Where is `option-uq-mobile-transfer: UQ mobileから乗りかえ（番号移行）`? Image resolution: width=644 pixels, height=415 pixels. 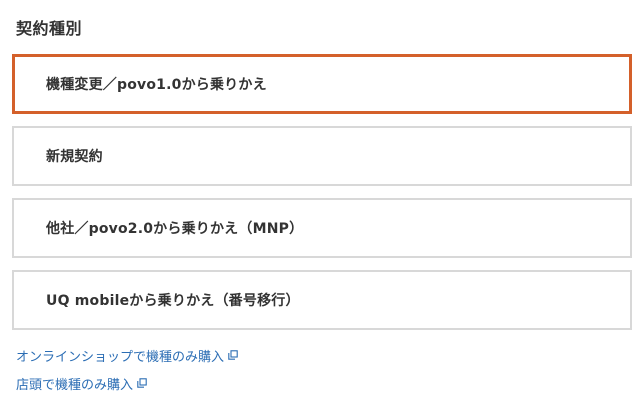 option-uq-mobile-transfer: UQ mobileから乗りかえ（番号移行） is located at coordinates (322, 300).